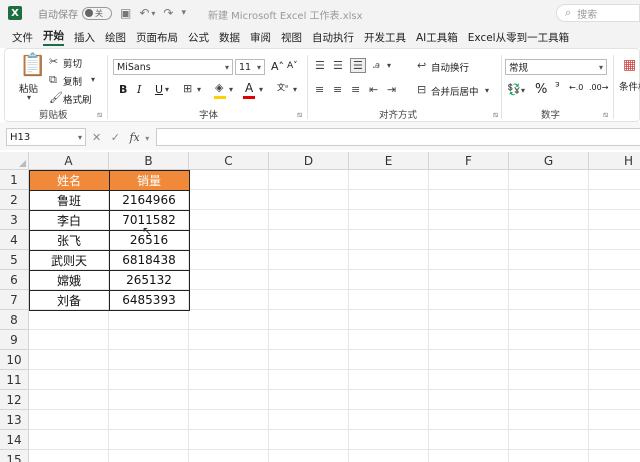 This screenshot has height=462, width=640. What do you see at coordinates (123, 89) in the screenshot?
I see `bold-button: B` at bounding box center [123, 89].